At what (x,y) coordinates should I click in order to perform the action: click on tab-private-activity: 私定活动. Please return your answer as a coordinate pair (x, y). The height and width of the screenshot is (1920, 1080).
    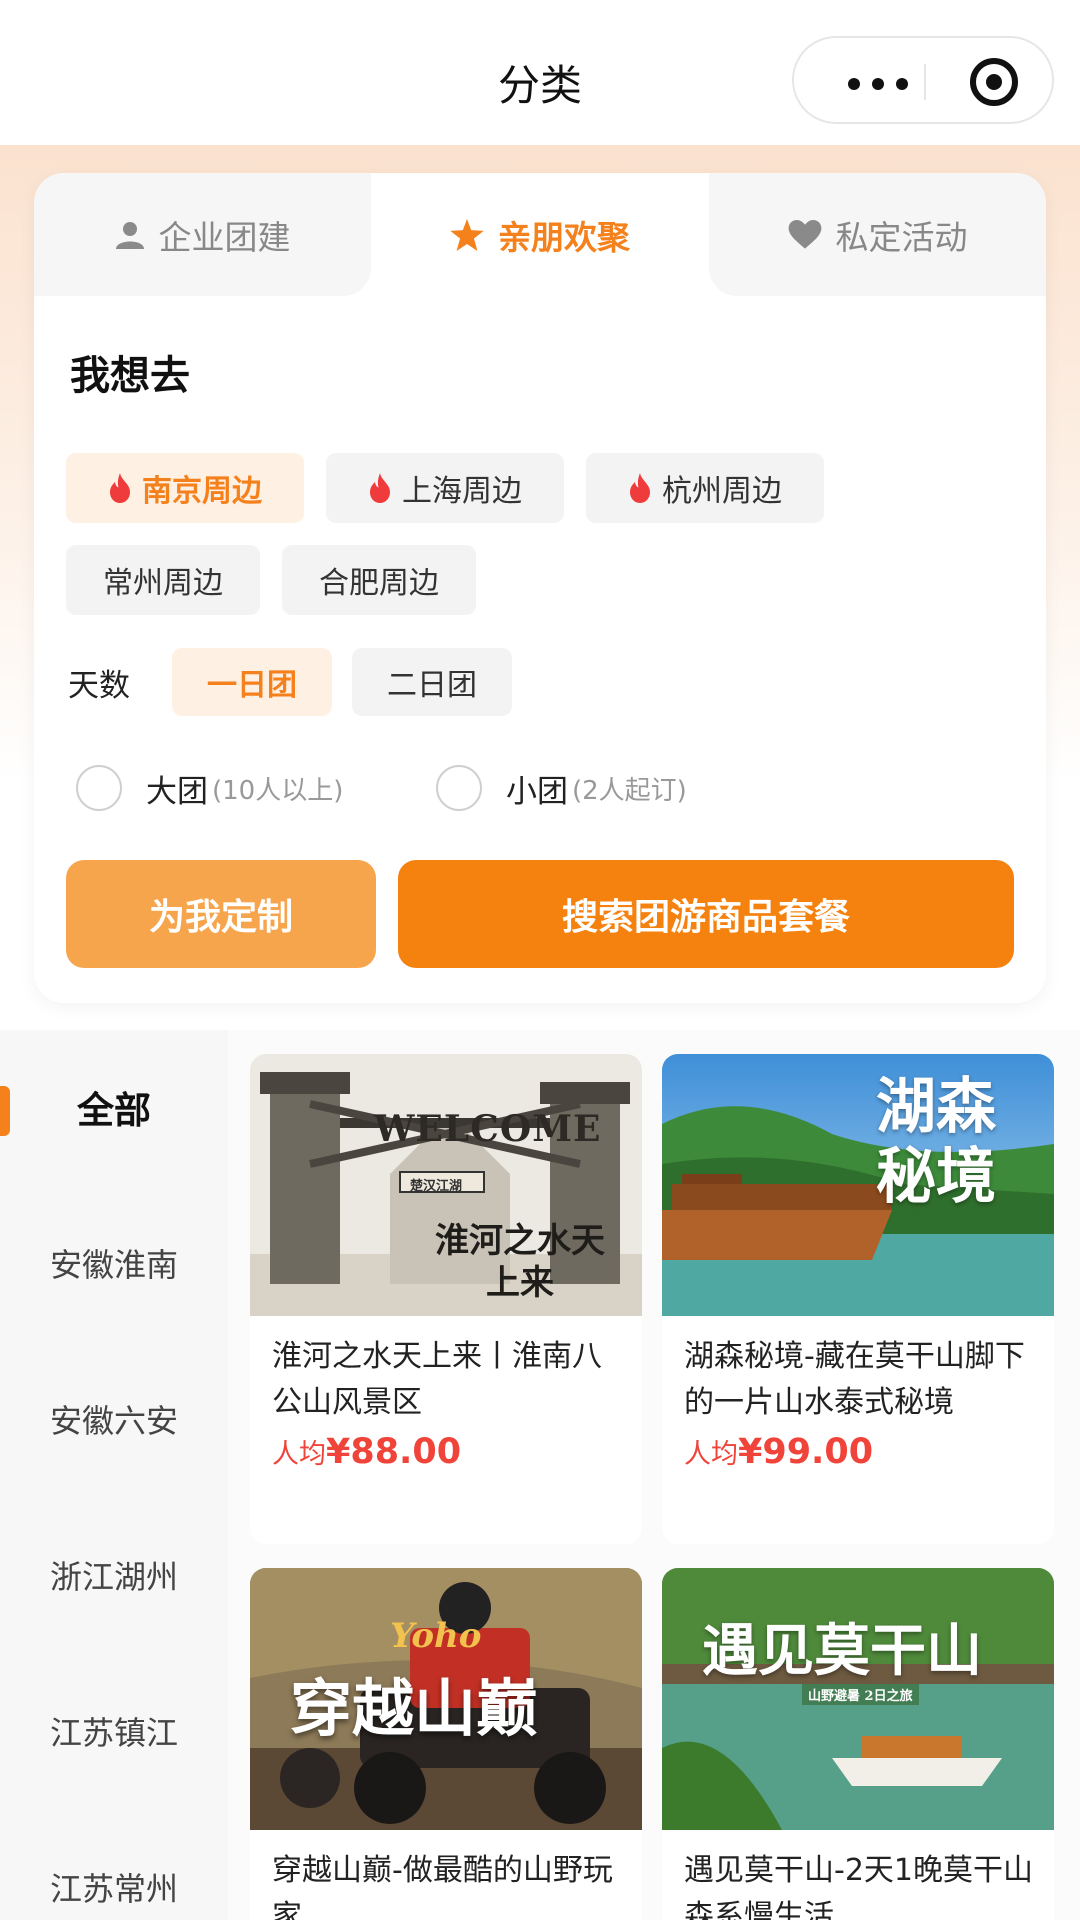
    Looking at the image, I should click on (877, 234).